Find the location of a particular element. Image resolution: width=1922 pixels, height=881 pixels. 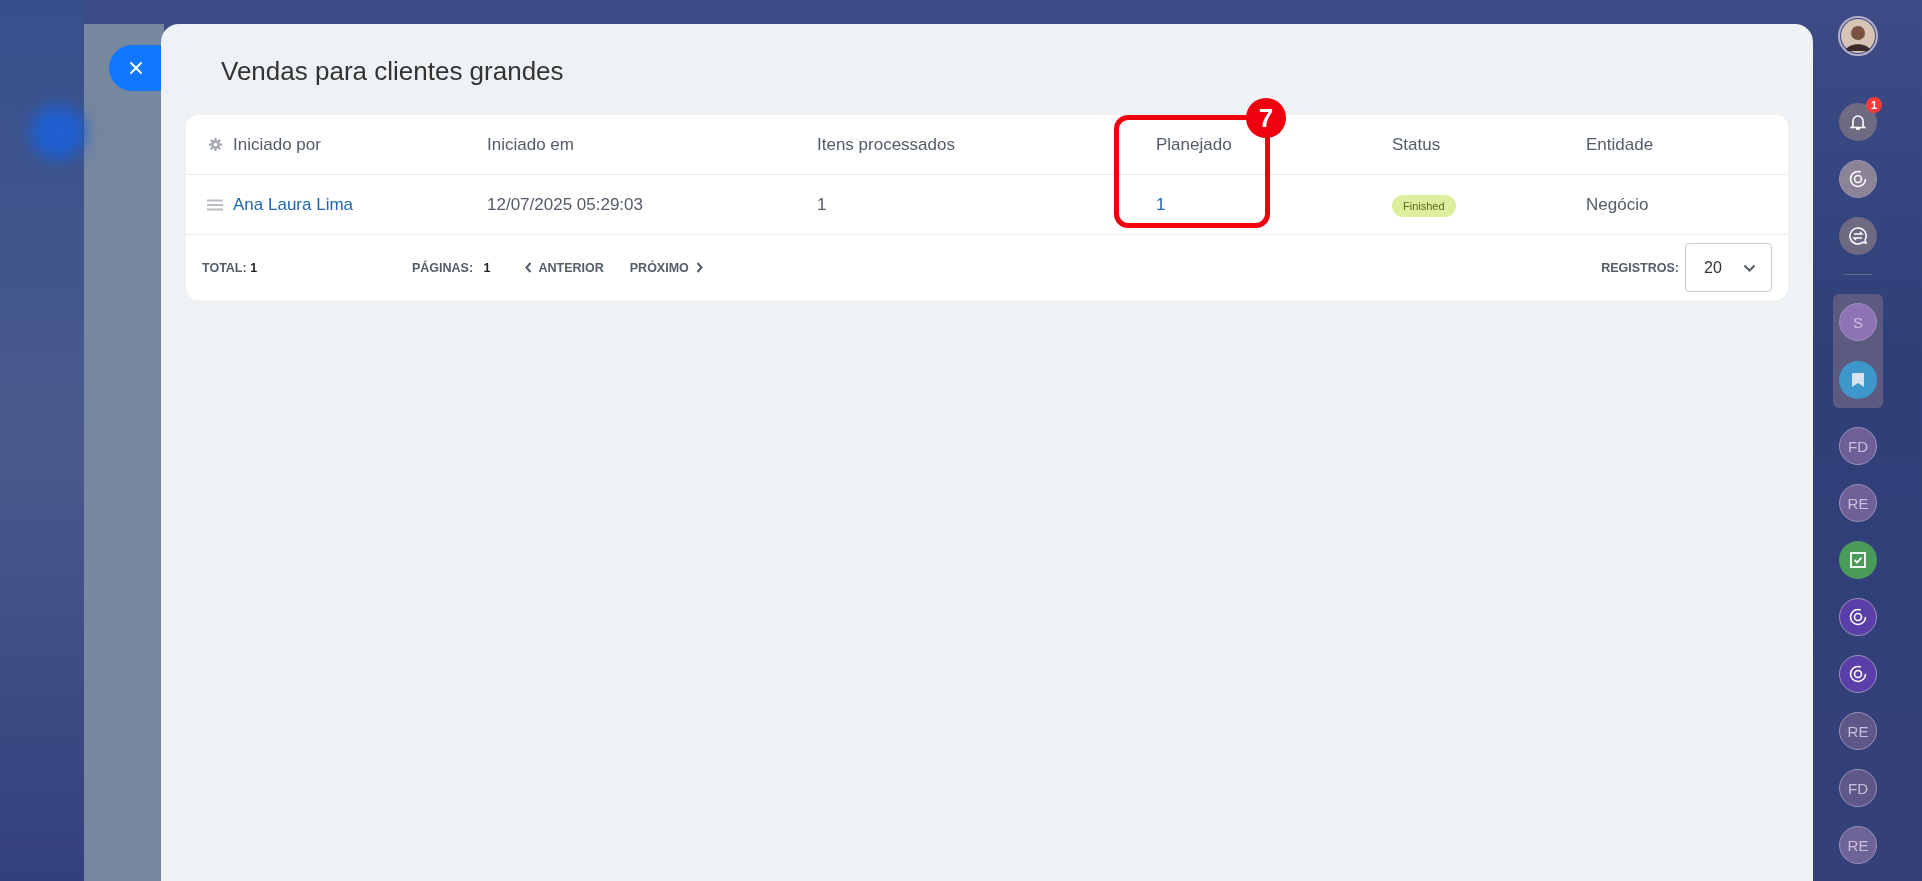

chevron-down-icon is located at coordinates (1749, 267).